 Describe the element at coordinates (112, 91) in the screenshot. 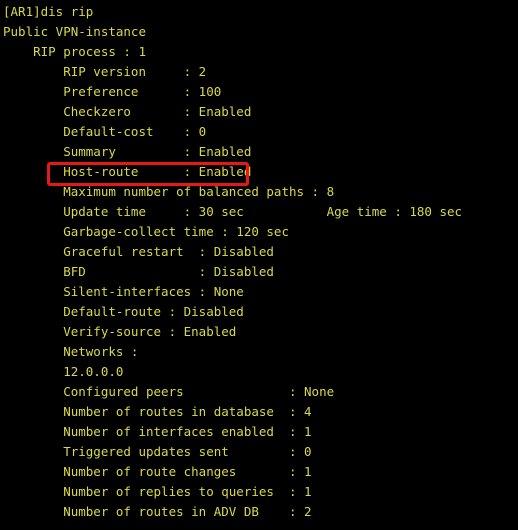

I see `terminal-line: Preference : 100` at that location.